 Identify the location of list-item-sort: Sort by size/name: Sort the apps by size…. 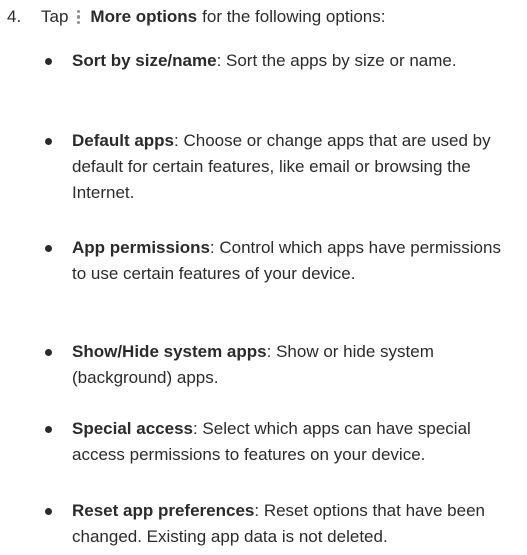
(278, 61).